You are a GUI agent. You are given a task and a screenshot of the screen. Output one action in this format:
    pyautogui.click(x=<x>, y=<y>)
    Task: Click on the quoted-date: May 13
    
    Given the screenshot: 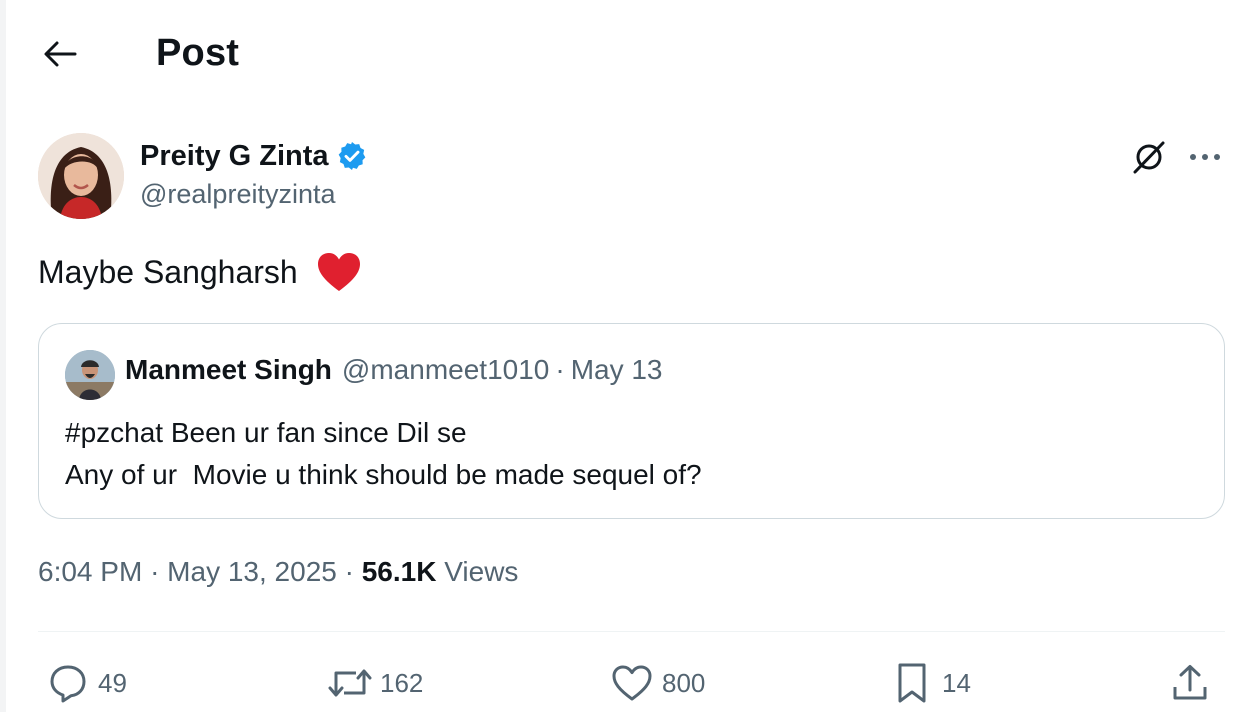 What is the action you would take?
    pyautogui.click(x=616, y=369)
    